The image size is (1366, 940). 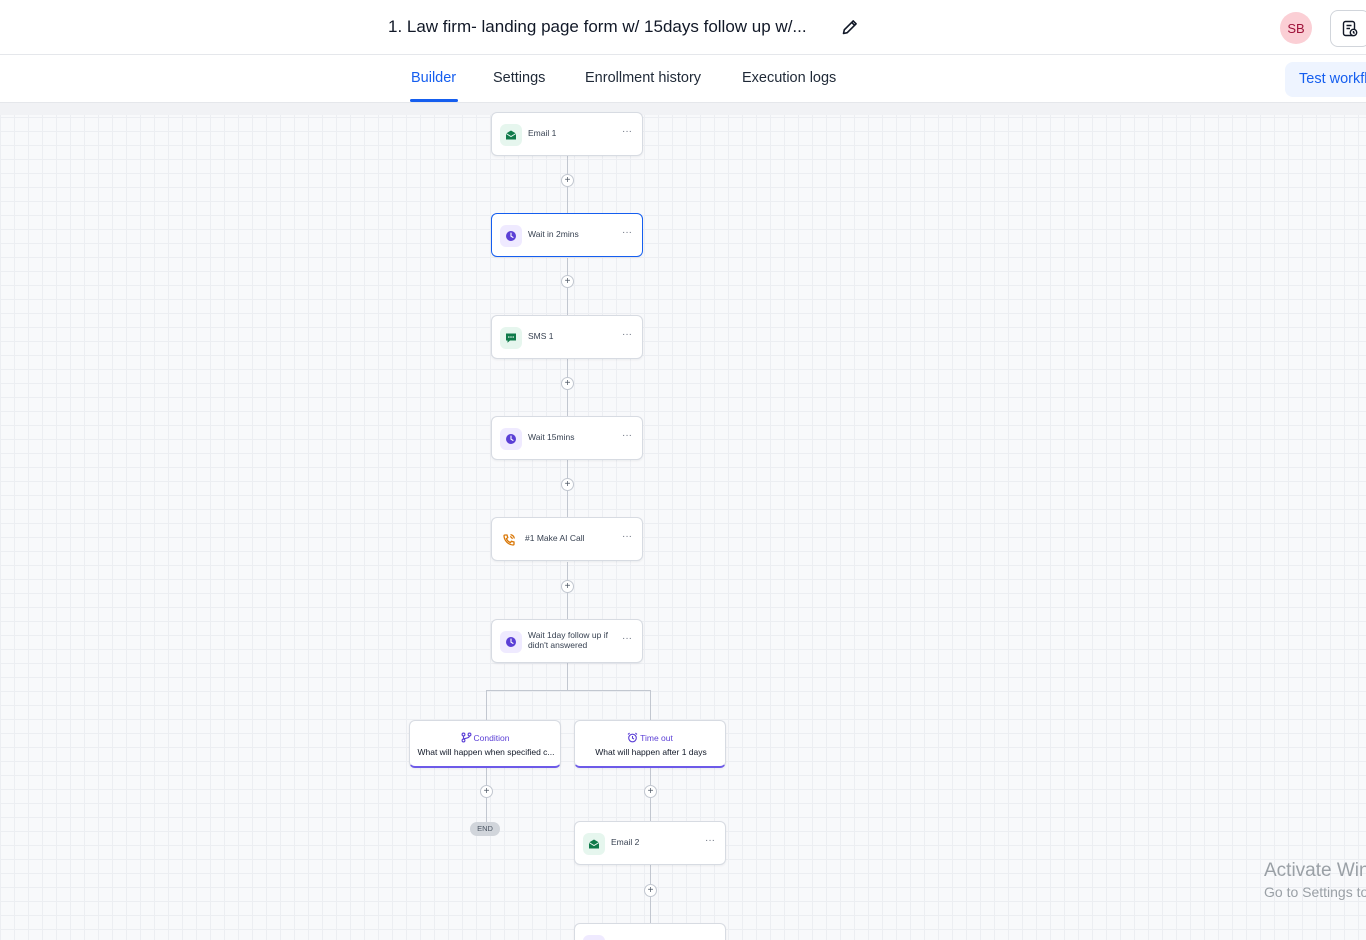 I want to click on tab-execution-logs: Execution logs, so click(x=789, y=78).